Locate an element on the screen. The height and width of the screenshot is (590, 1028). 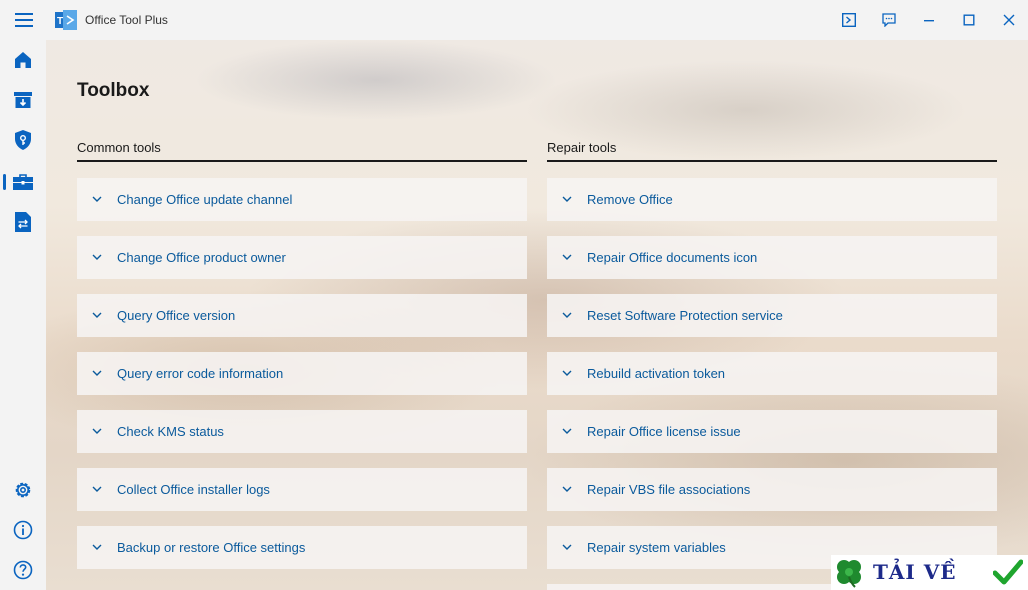
tool-repair-documents-icon: Repair Office documents icon is located at coordinates (772, 257).